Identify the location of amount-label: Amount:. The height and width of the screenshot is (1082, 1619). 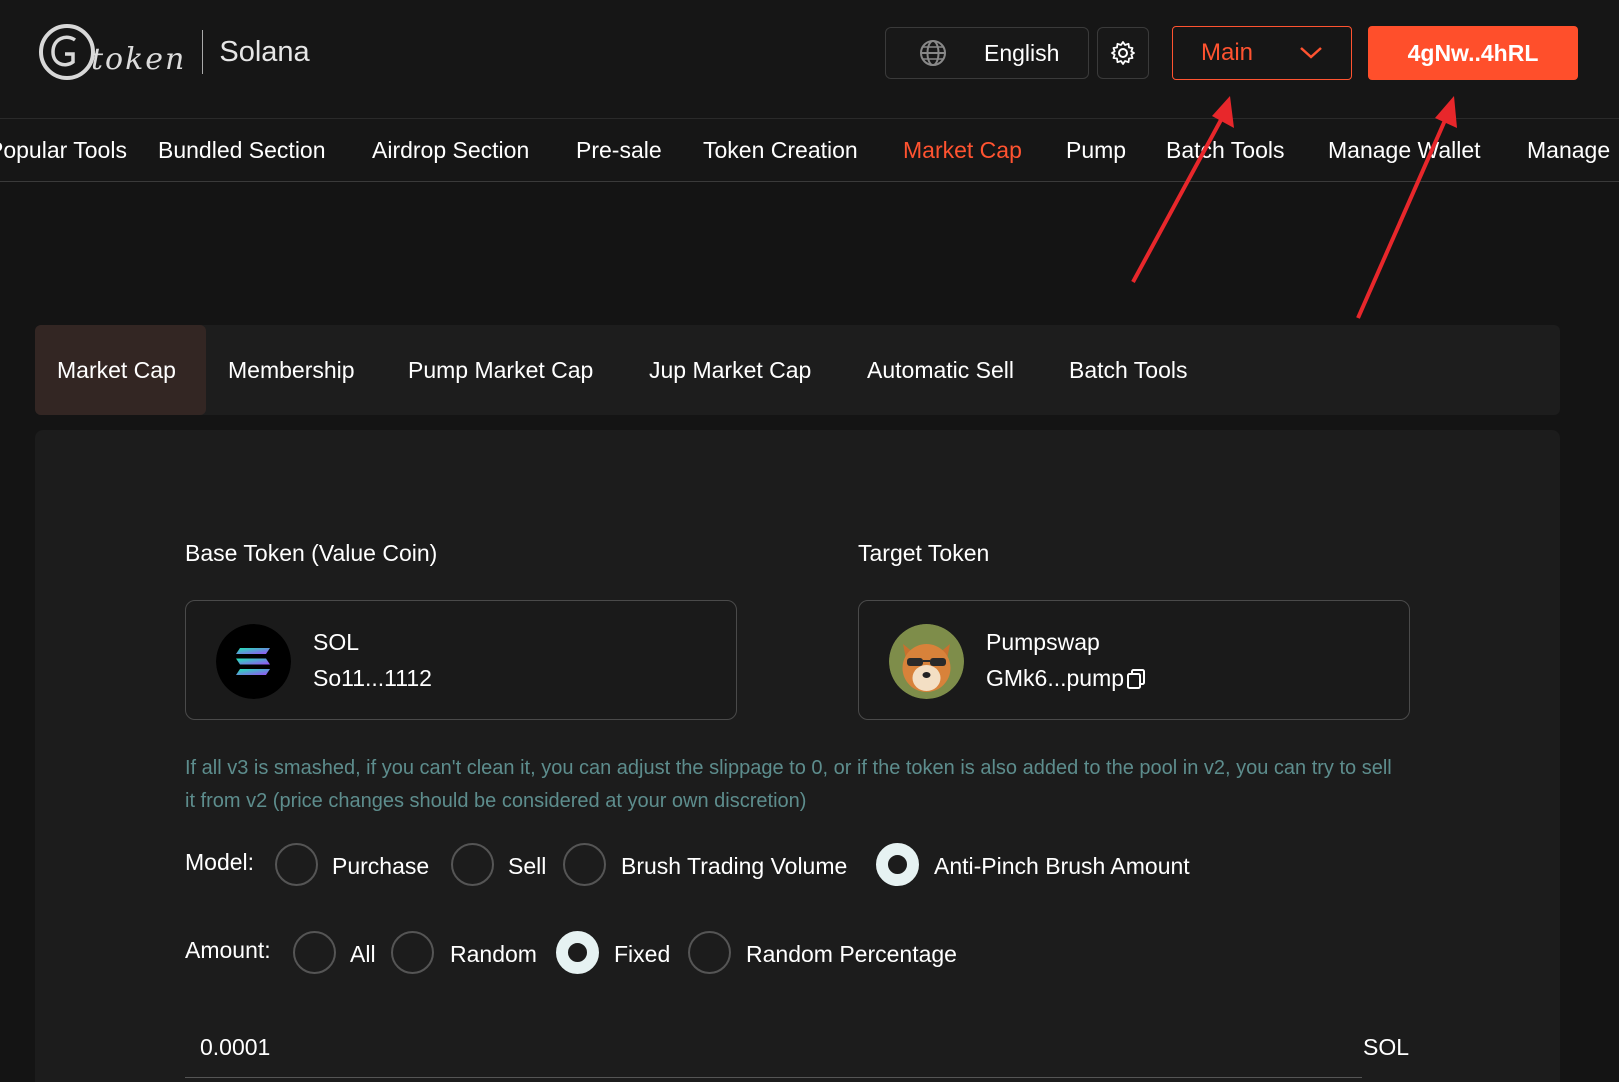
(228, 950).